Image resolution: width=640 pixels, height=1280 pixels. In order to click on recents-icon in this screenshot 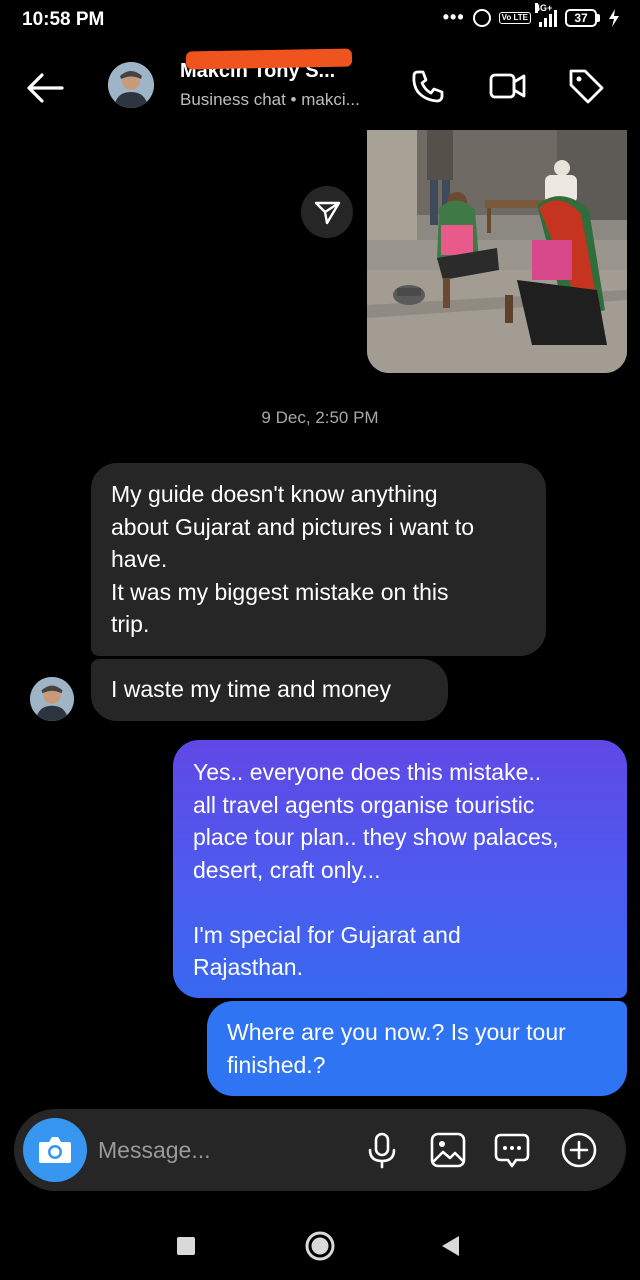, I will do `click(186, 1246)`.